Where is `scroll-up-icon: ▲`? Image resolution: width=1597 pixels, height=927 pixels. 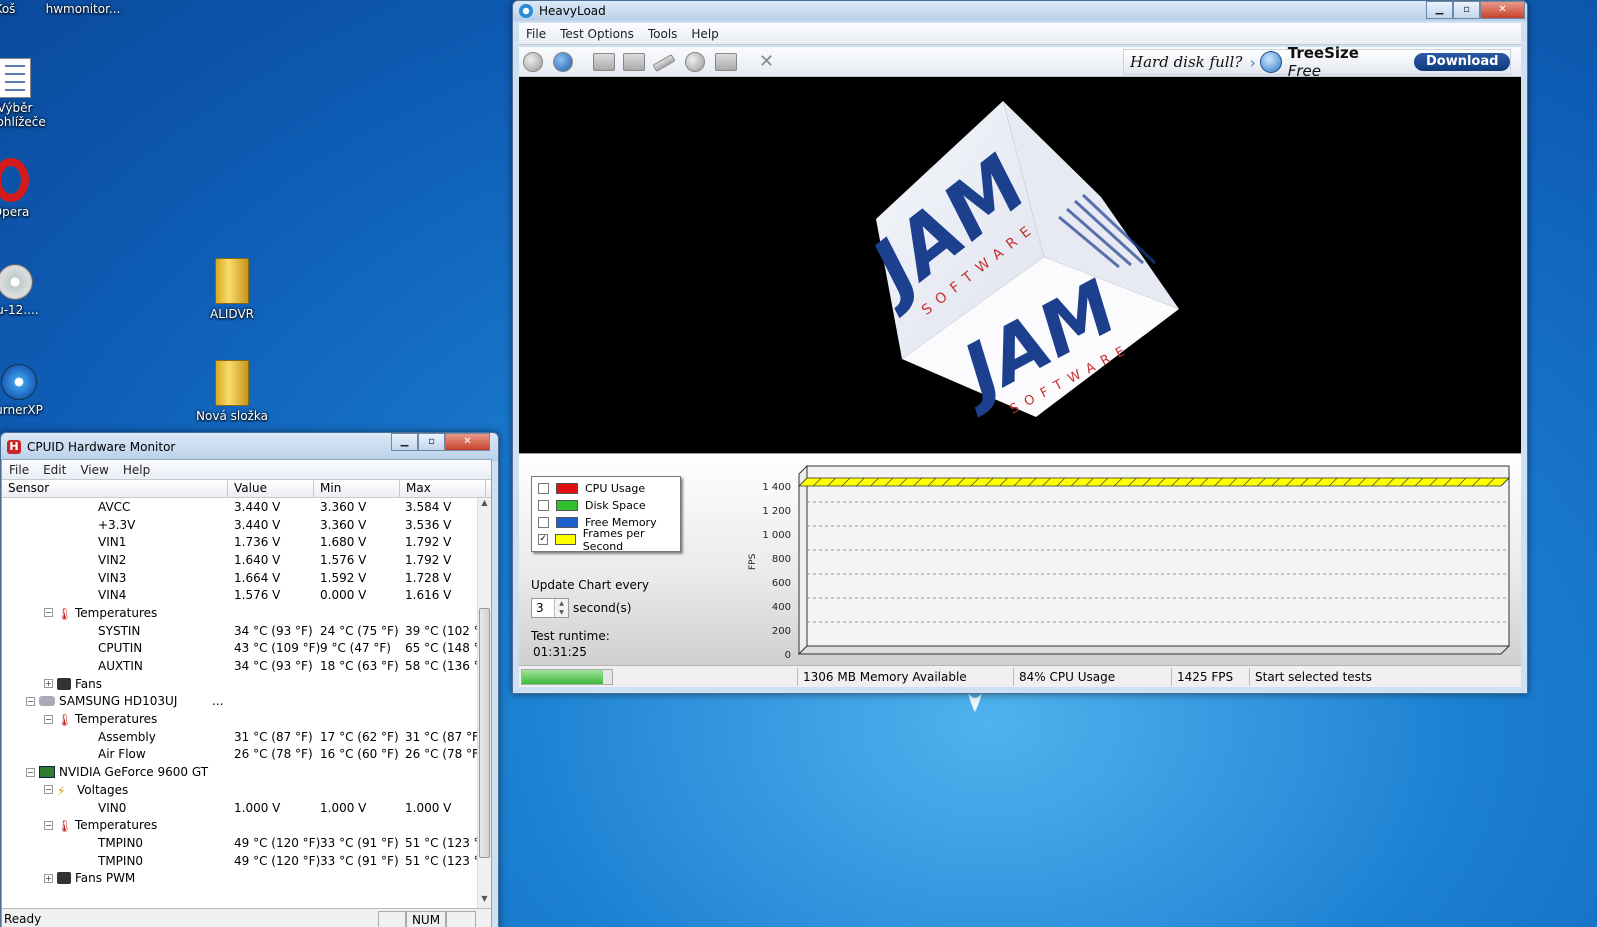 scroll-up-icon: ▲ is located at coordinates (484, 505).